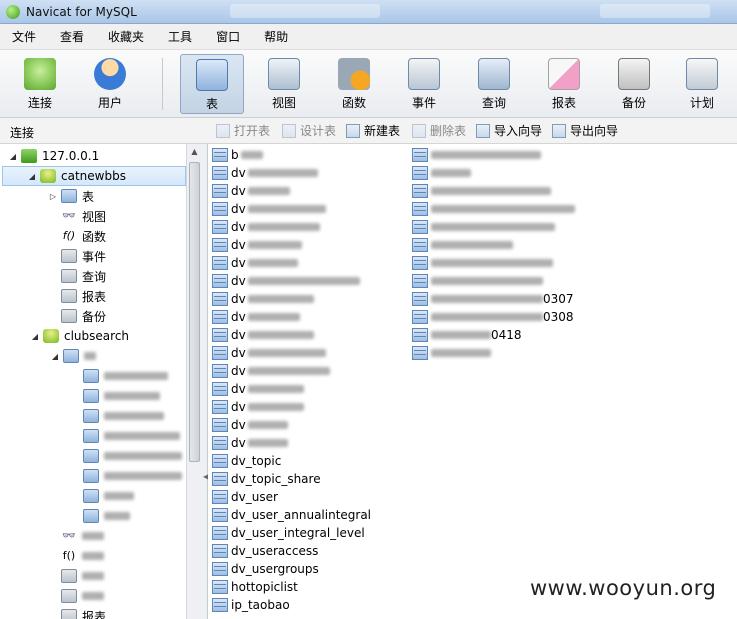  Describe the element at coordinates (24, 36) in the screenshot. I see `menu-file: 文件` at that location.